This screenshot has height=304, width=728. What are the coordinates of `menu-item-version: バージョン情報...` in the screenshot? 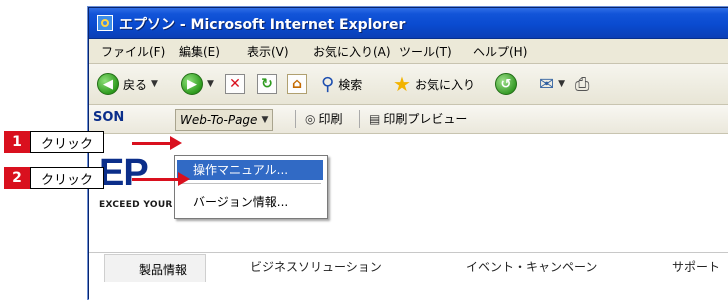 It's located at (250, 202).